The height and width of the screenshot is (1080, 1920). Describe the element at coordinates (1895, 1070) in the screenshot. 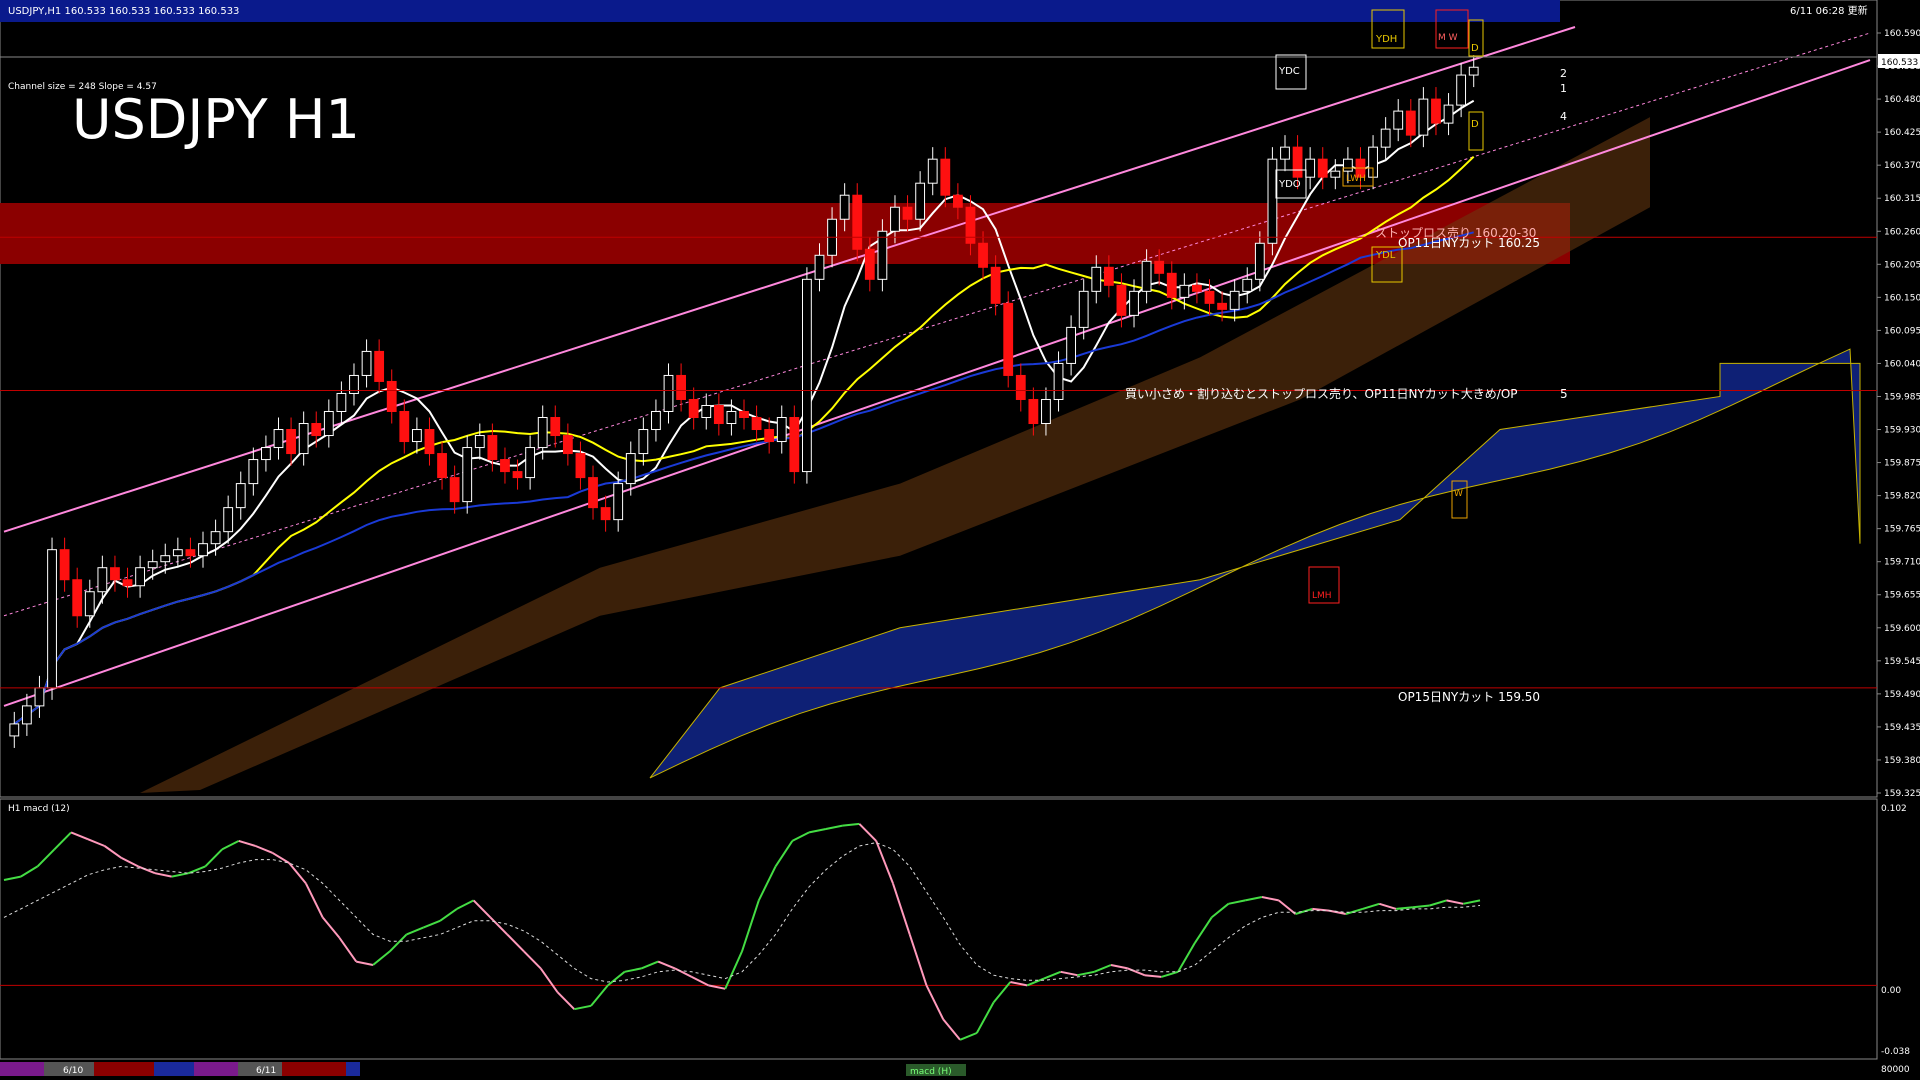

I see `macd-axis-max: 80000` at that location.